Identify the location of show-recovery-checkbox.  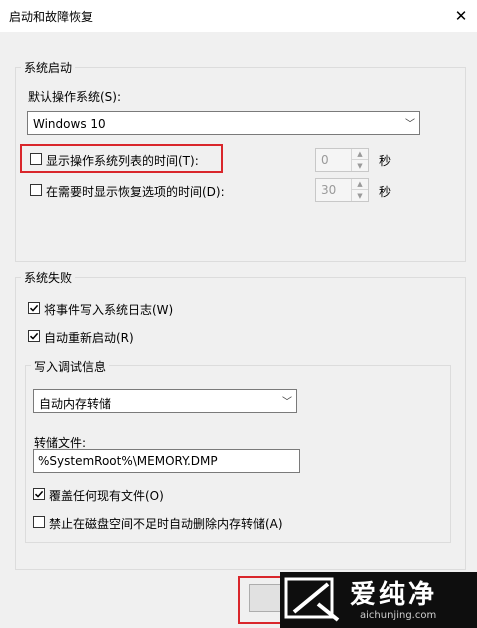
(36, 190).